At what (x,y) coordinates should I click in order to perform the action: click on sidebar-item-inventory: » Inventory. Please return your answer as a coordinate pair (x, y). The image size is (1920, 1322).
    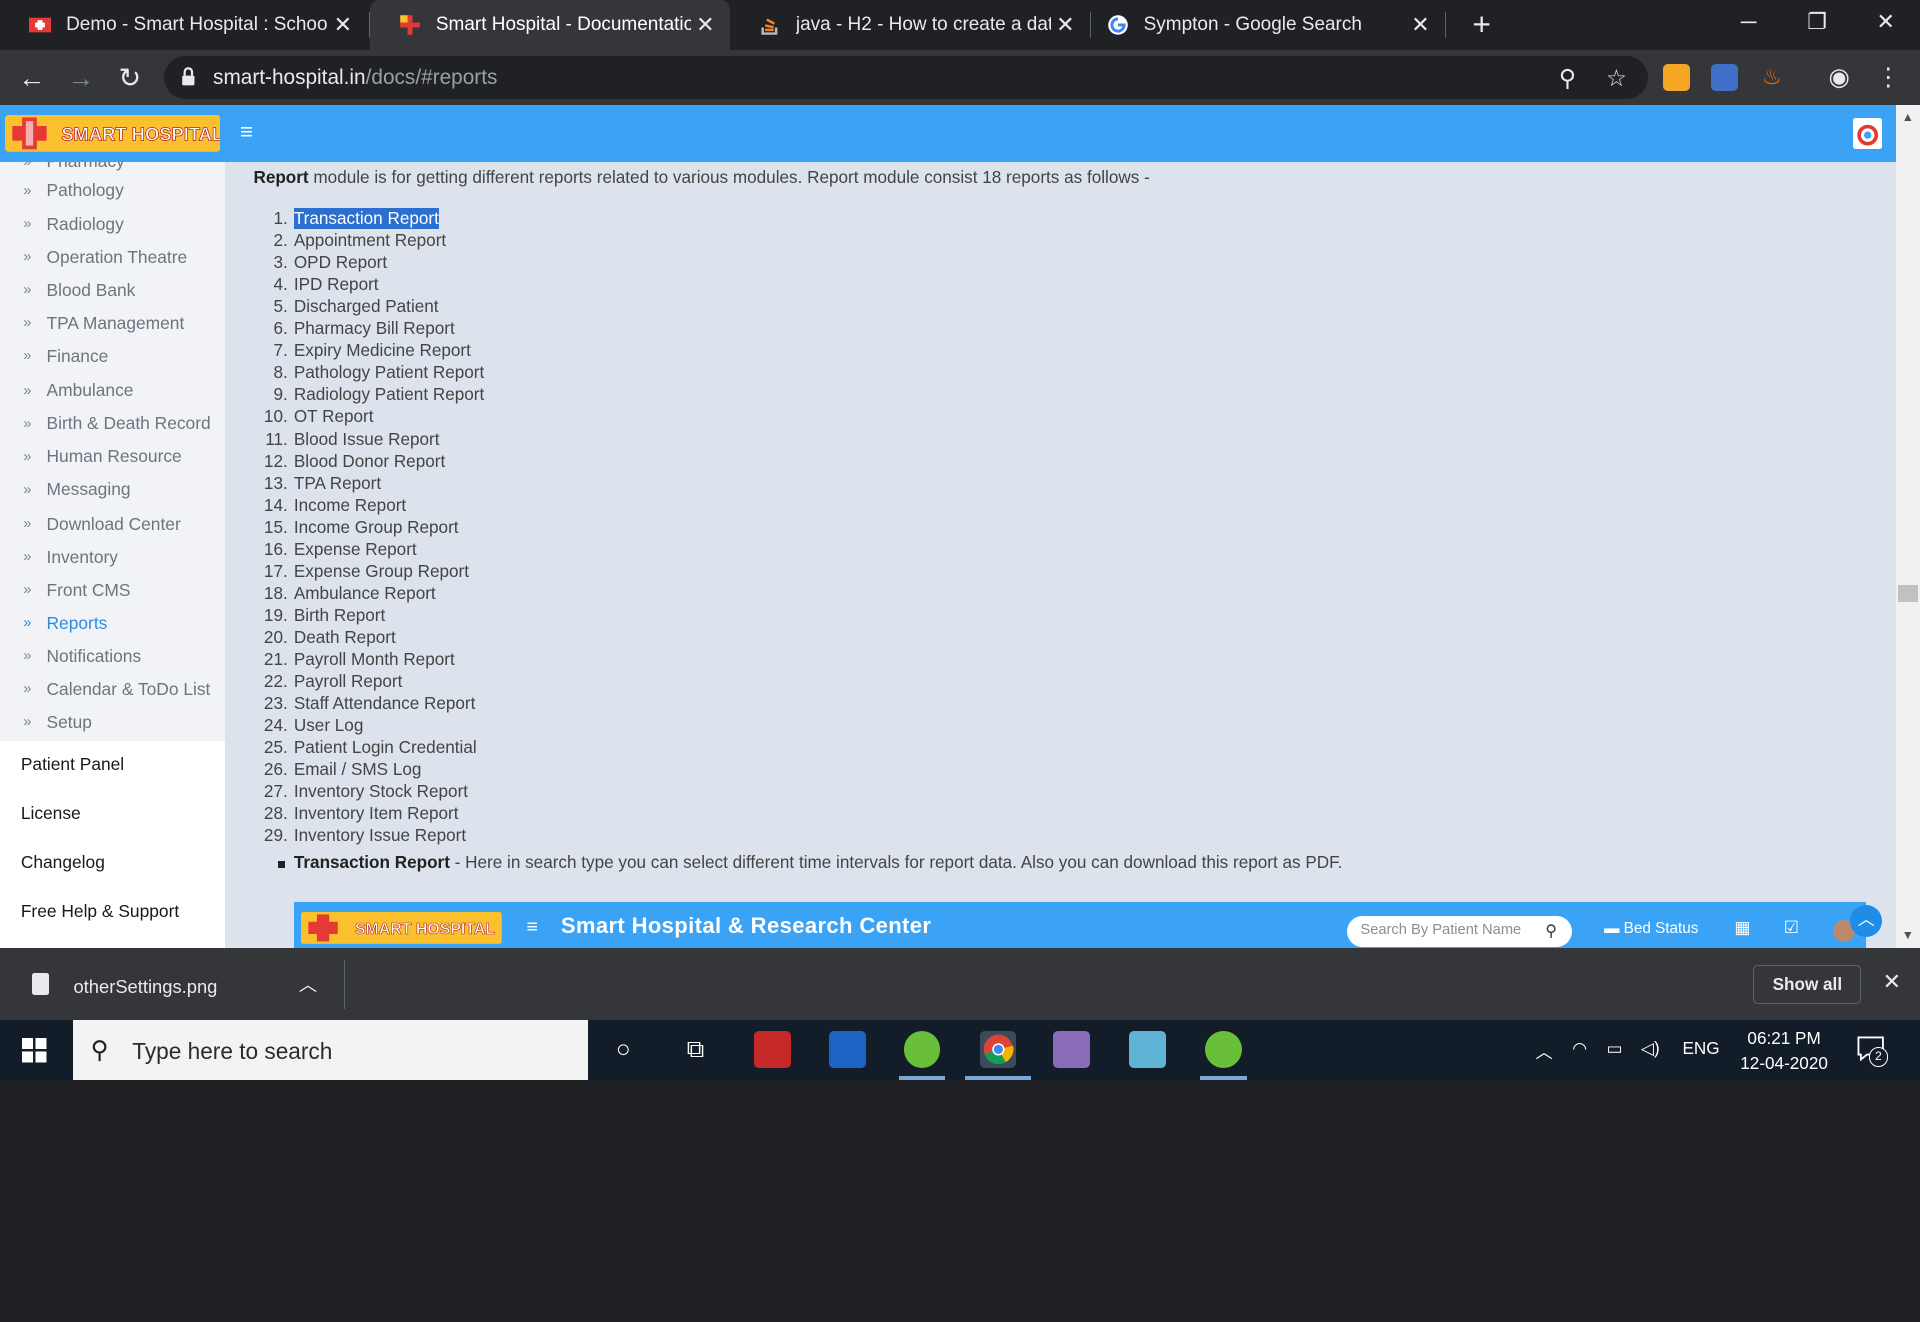
    Looking at the image, I should click on (70, 557).